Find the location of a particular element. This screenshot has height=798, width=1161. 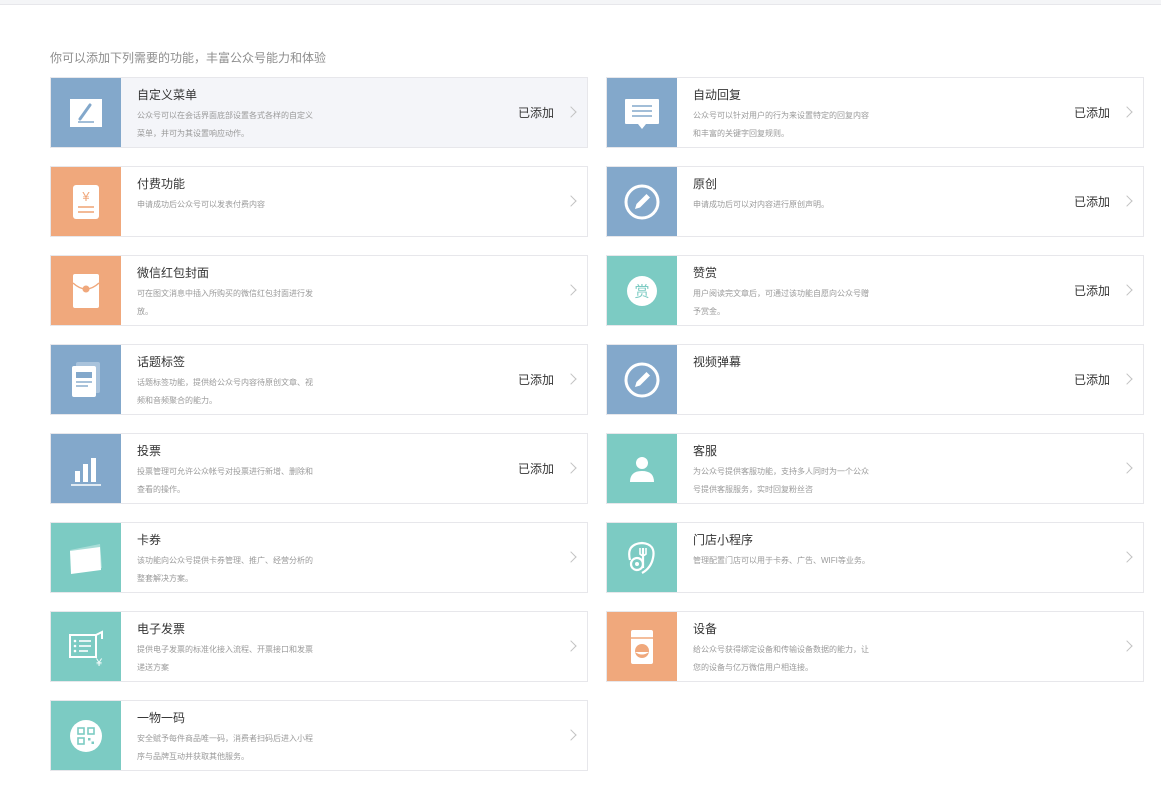

bar-chart-icon is located at coordinates (86, 468).